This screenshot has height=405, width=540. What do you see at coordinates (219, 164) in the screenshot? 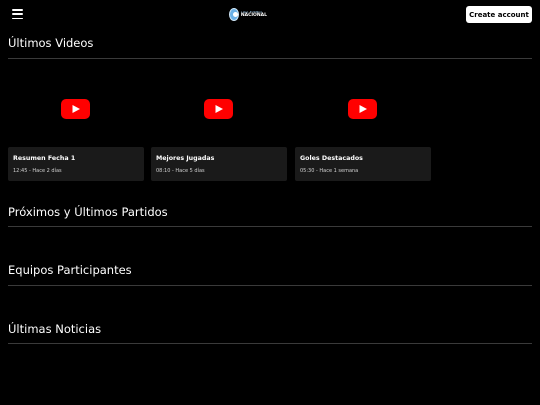
I see `video-info: Mejores Jugadas 08:10 - Hace 5 días` at bounding box center [219, 164].